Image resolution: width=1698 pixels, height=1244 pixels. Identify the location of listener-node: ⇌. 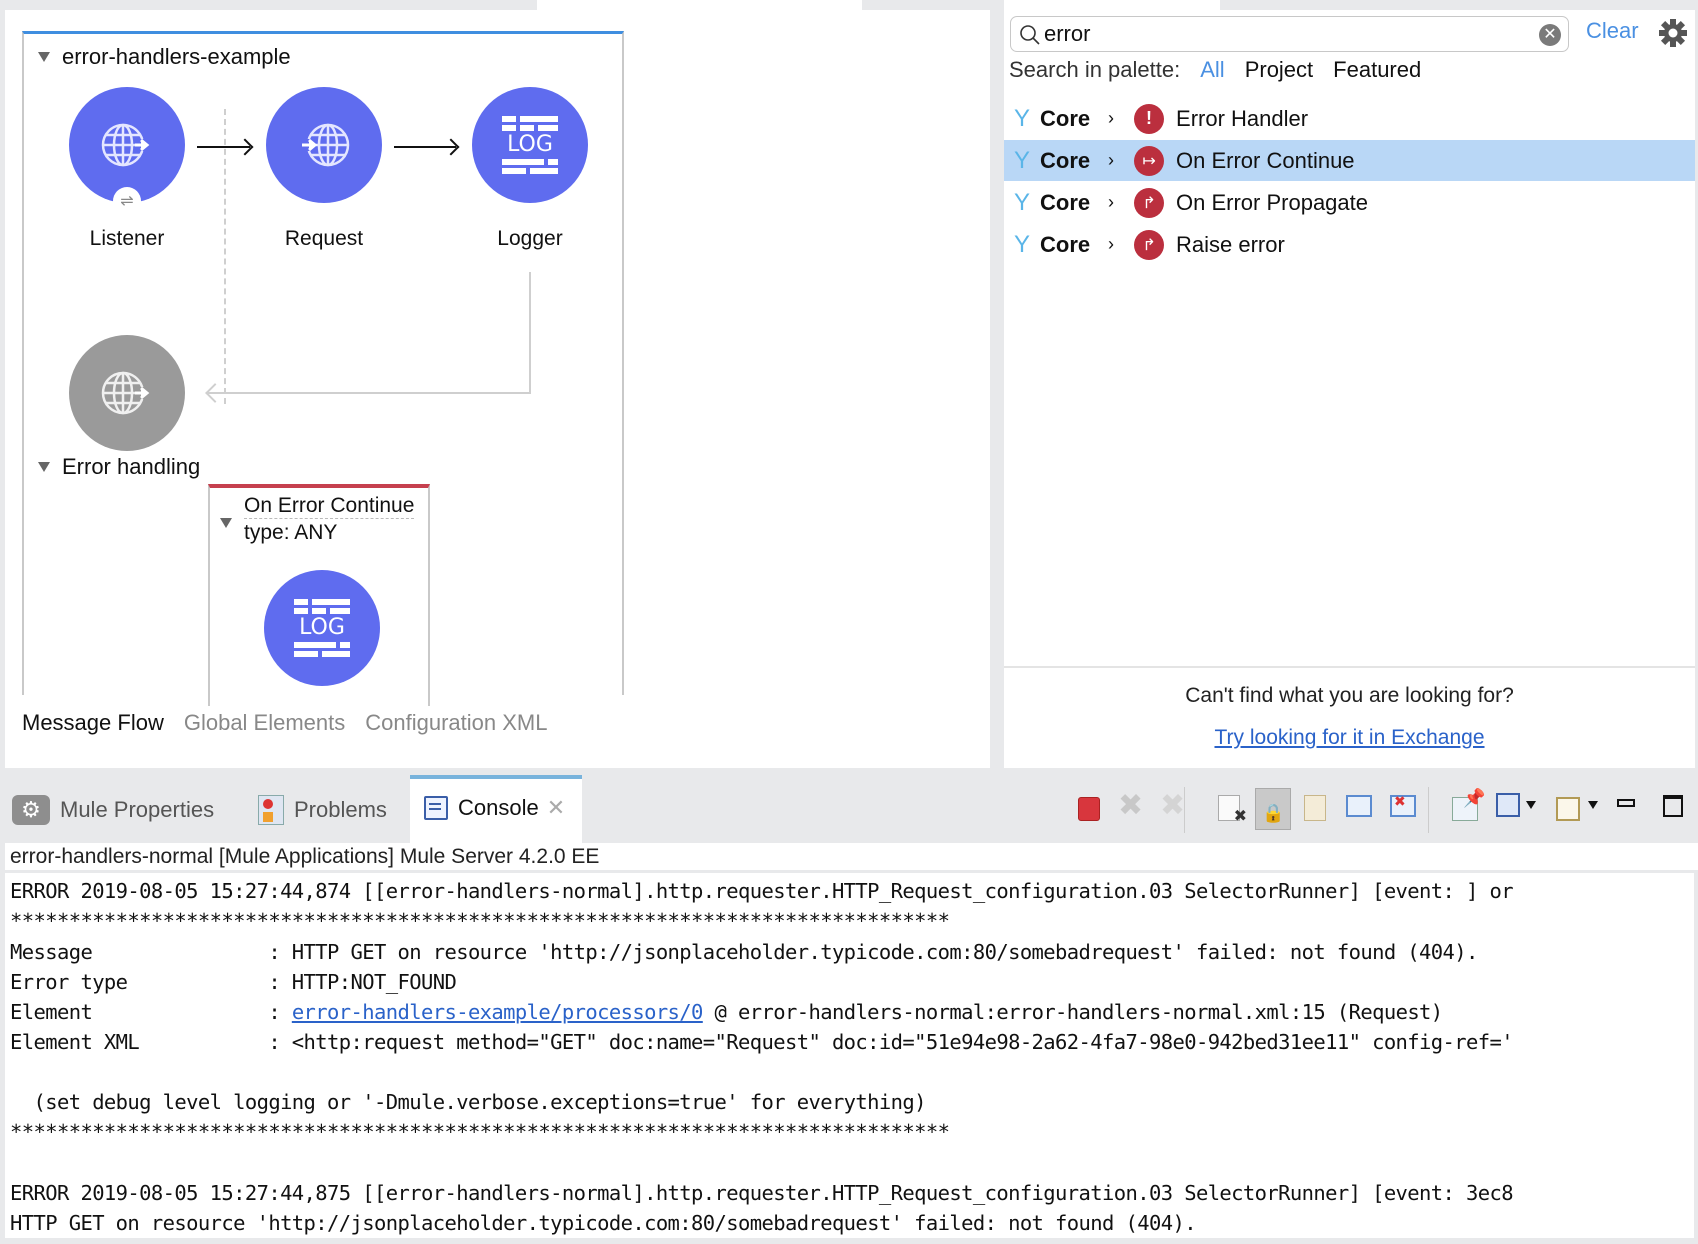
(127, 151).